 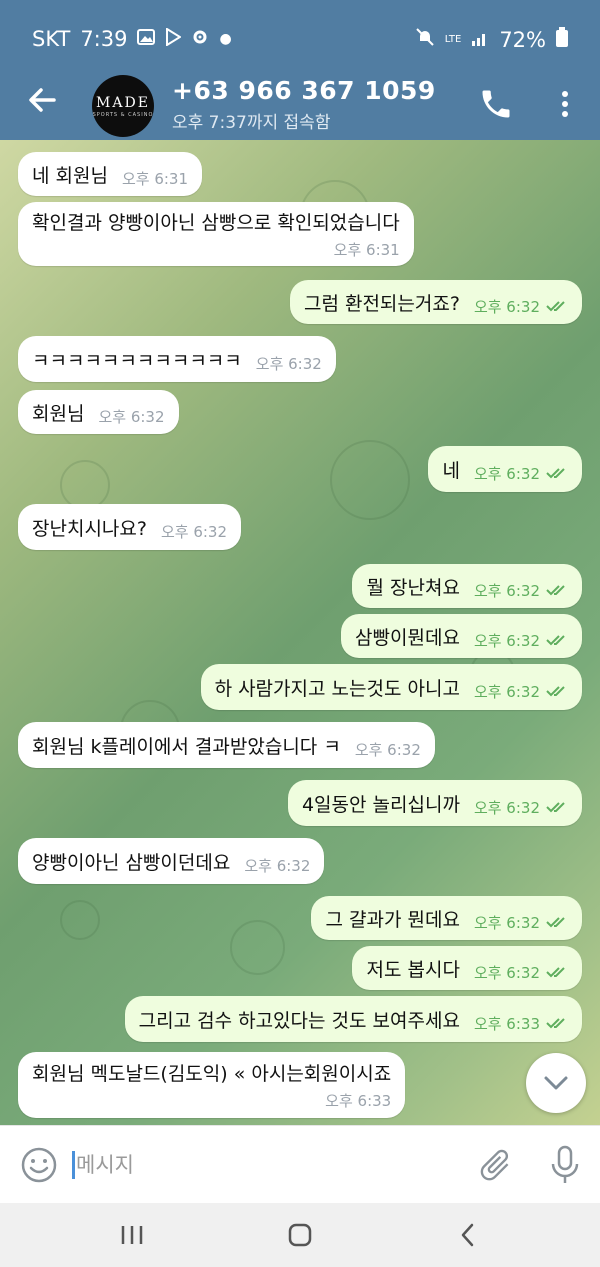 I want to click on message-text: 회원님, so click(x=58, y=413).